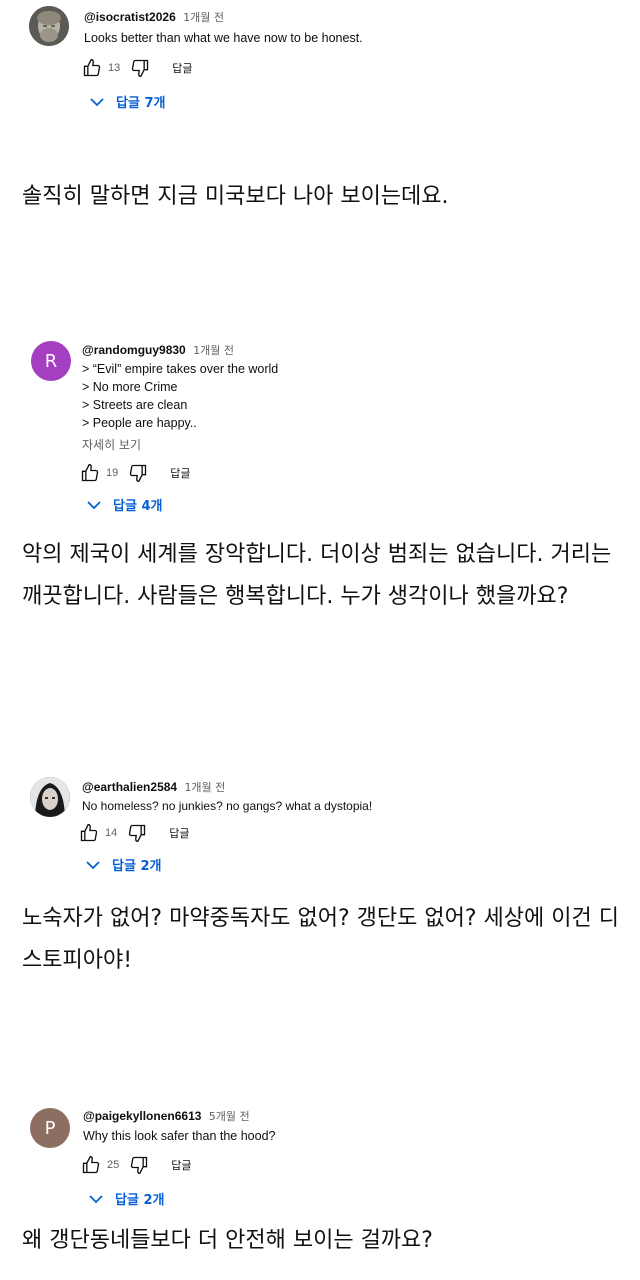 The width and height of the screenshot is (640, 1280). Describe the element at coordinates (50, 797) in the screenshot. I see `portrait-avatar-icon` at that location.